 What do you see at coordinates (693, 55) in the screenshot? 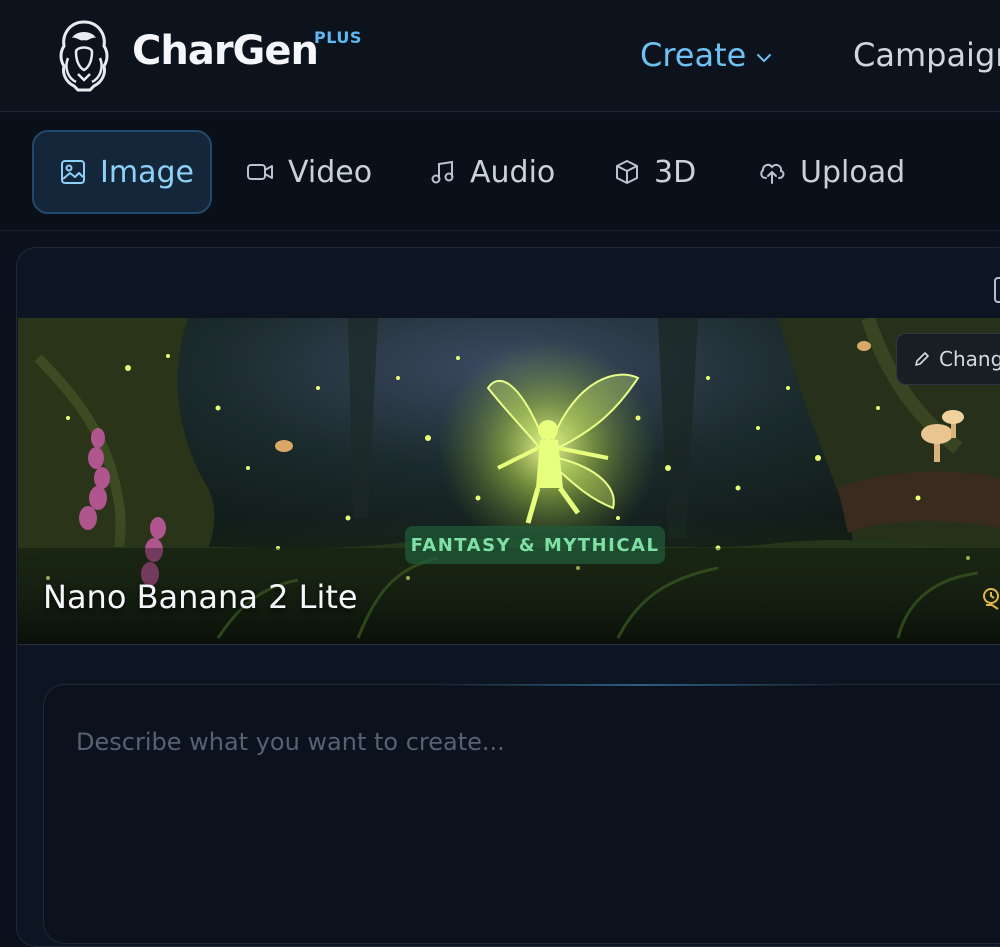
I see `nav-create-label: Create` at bounding box center [693, 55].